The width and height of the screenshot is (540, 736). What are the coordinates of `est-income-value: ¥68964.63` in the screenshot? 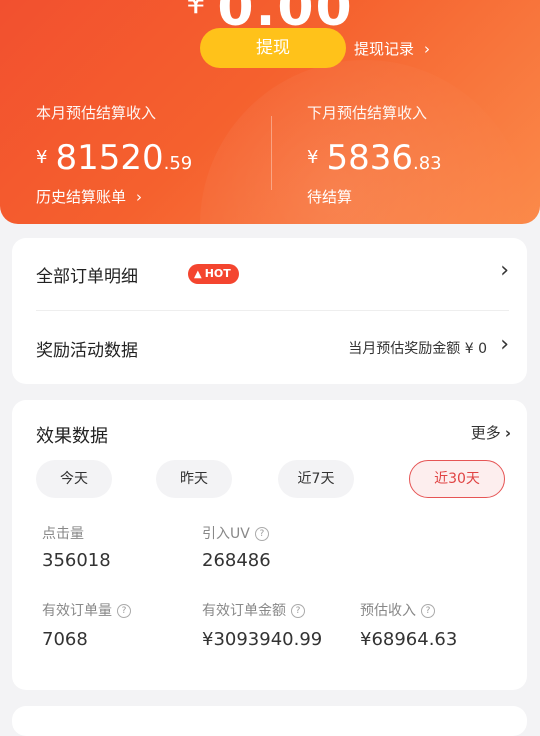 It's located at (409, 639).